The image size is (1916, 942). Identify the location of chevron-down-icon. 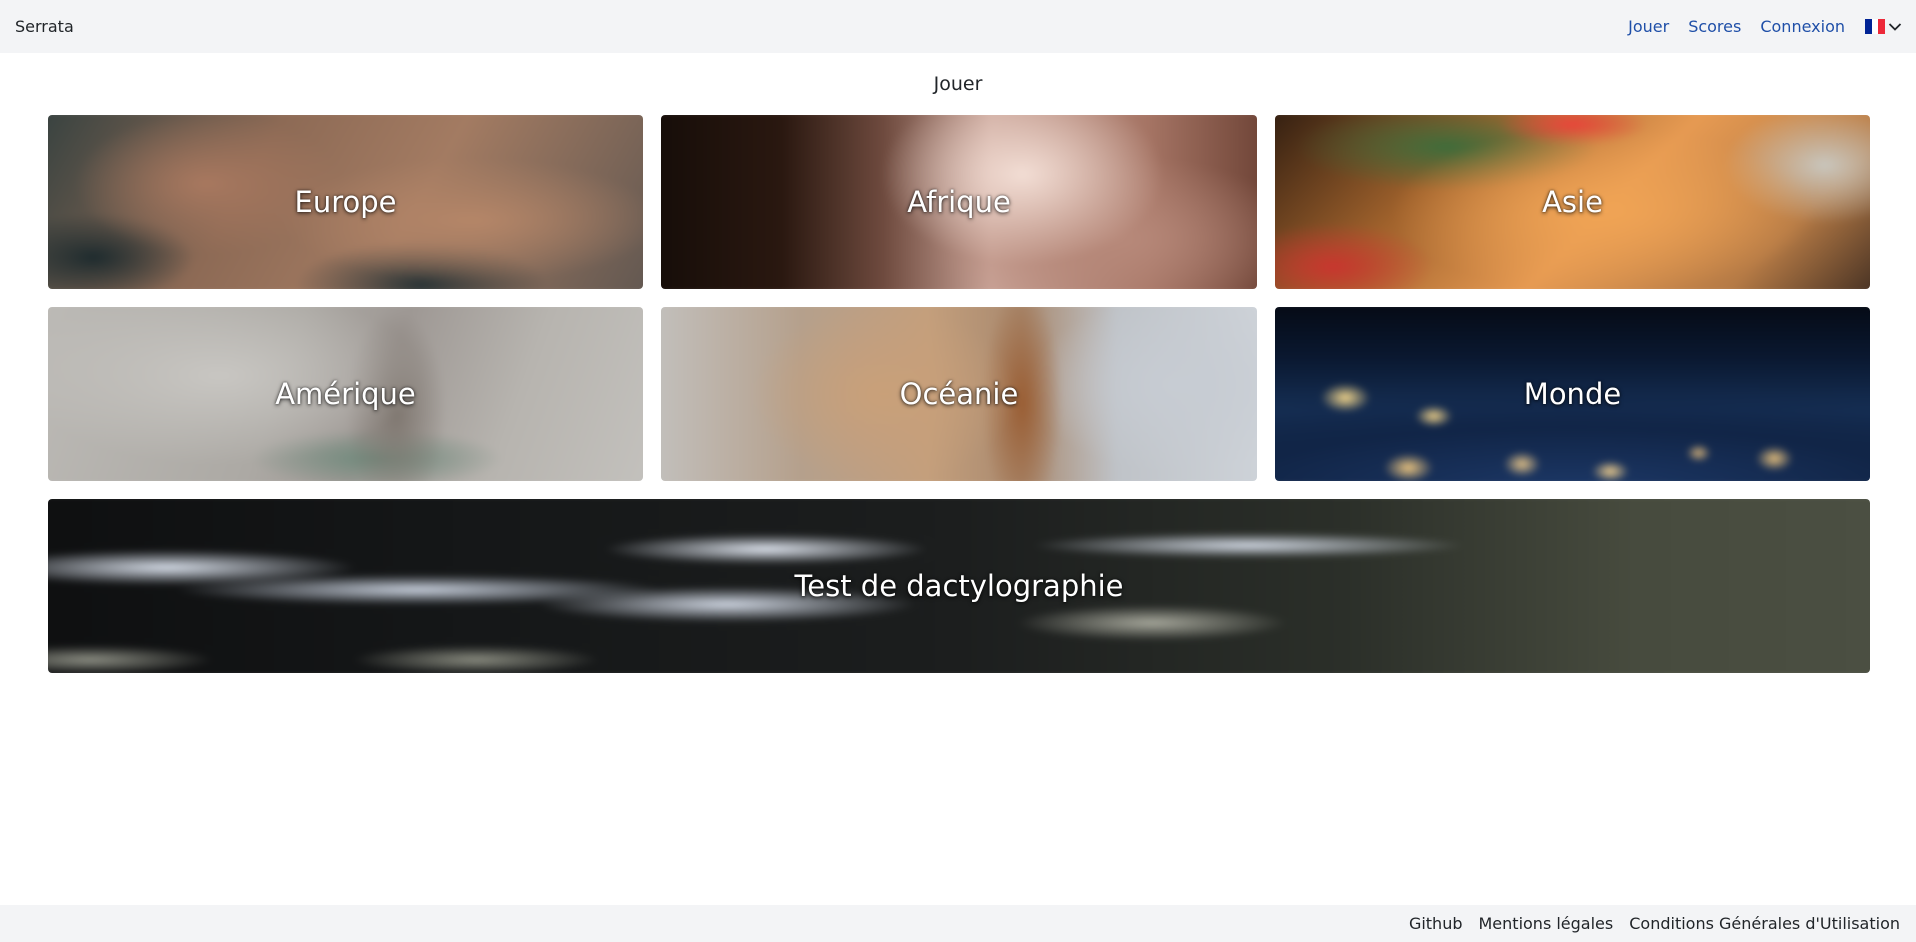
(1895, 27).